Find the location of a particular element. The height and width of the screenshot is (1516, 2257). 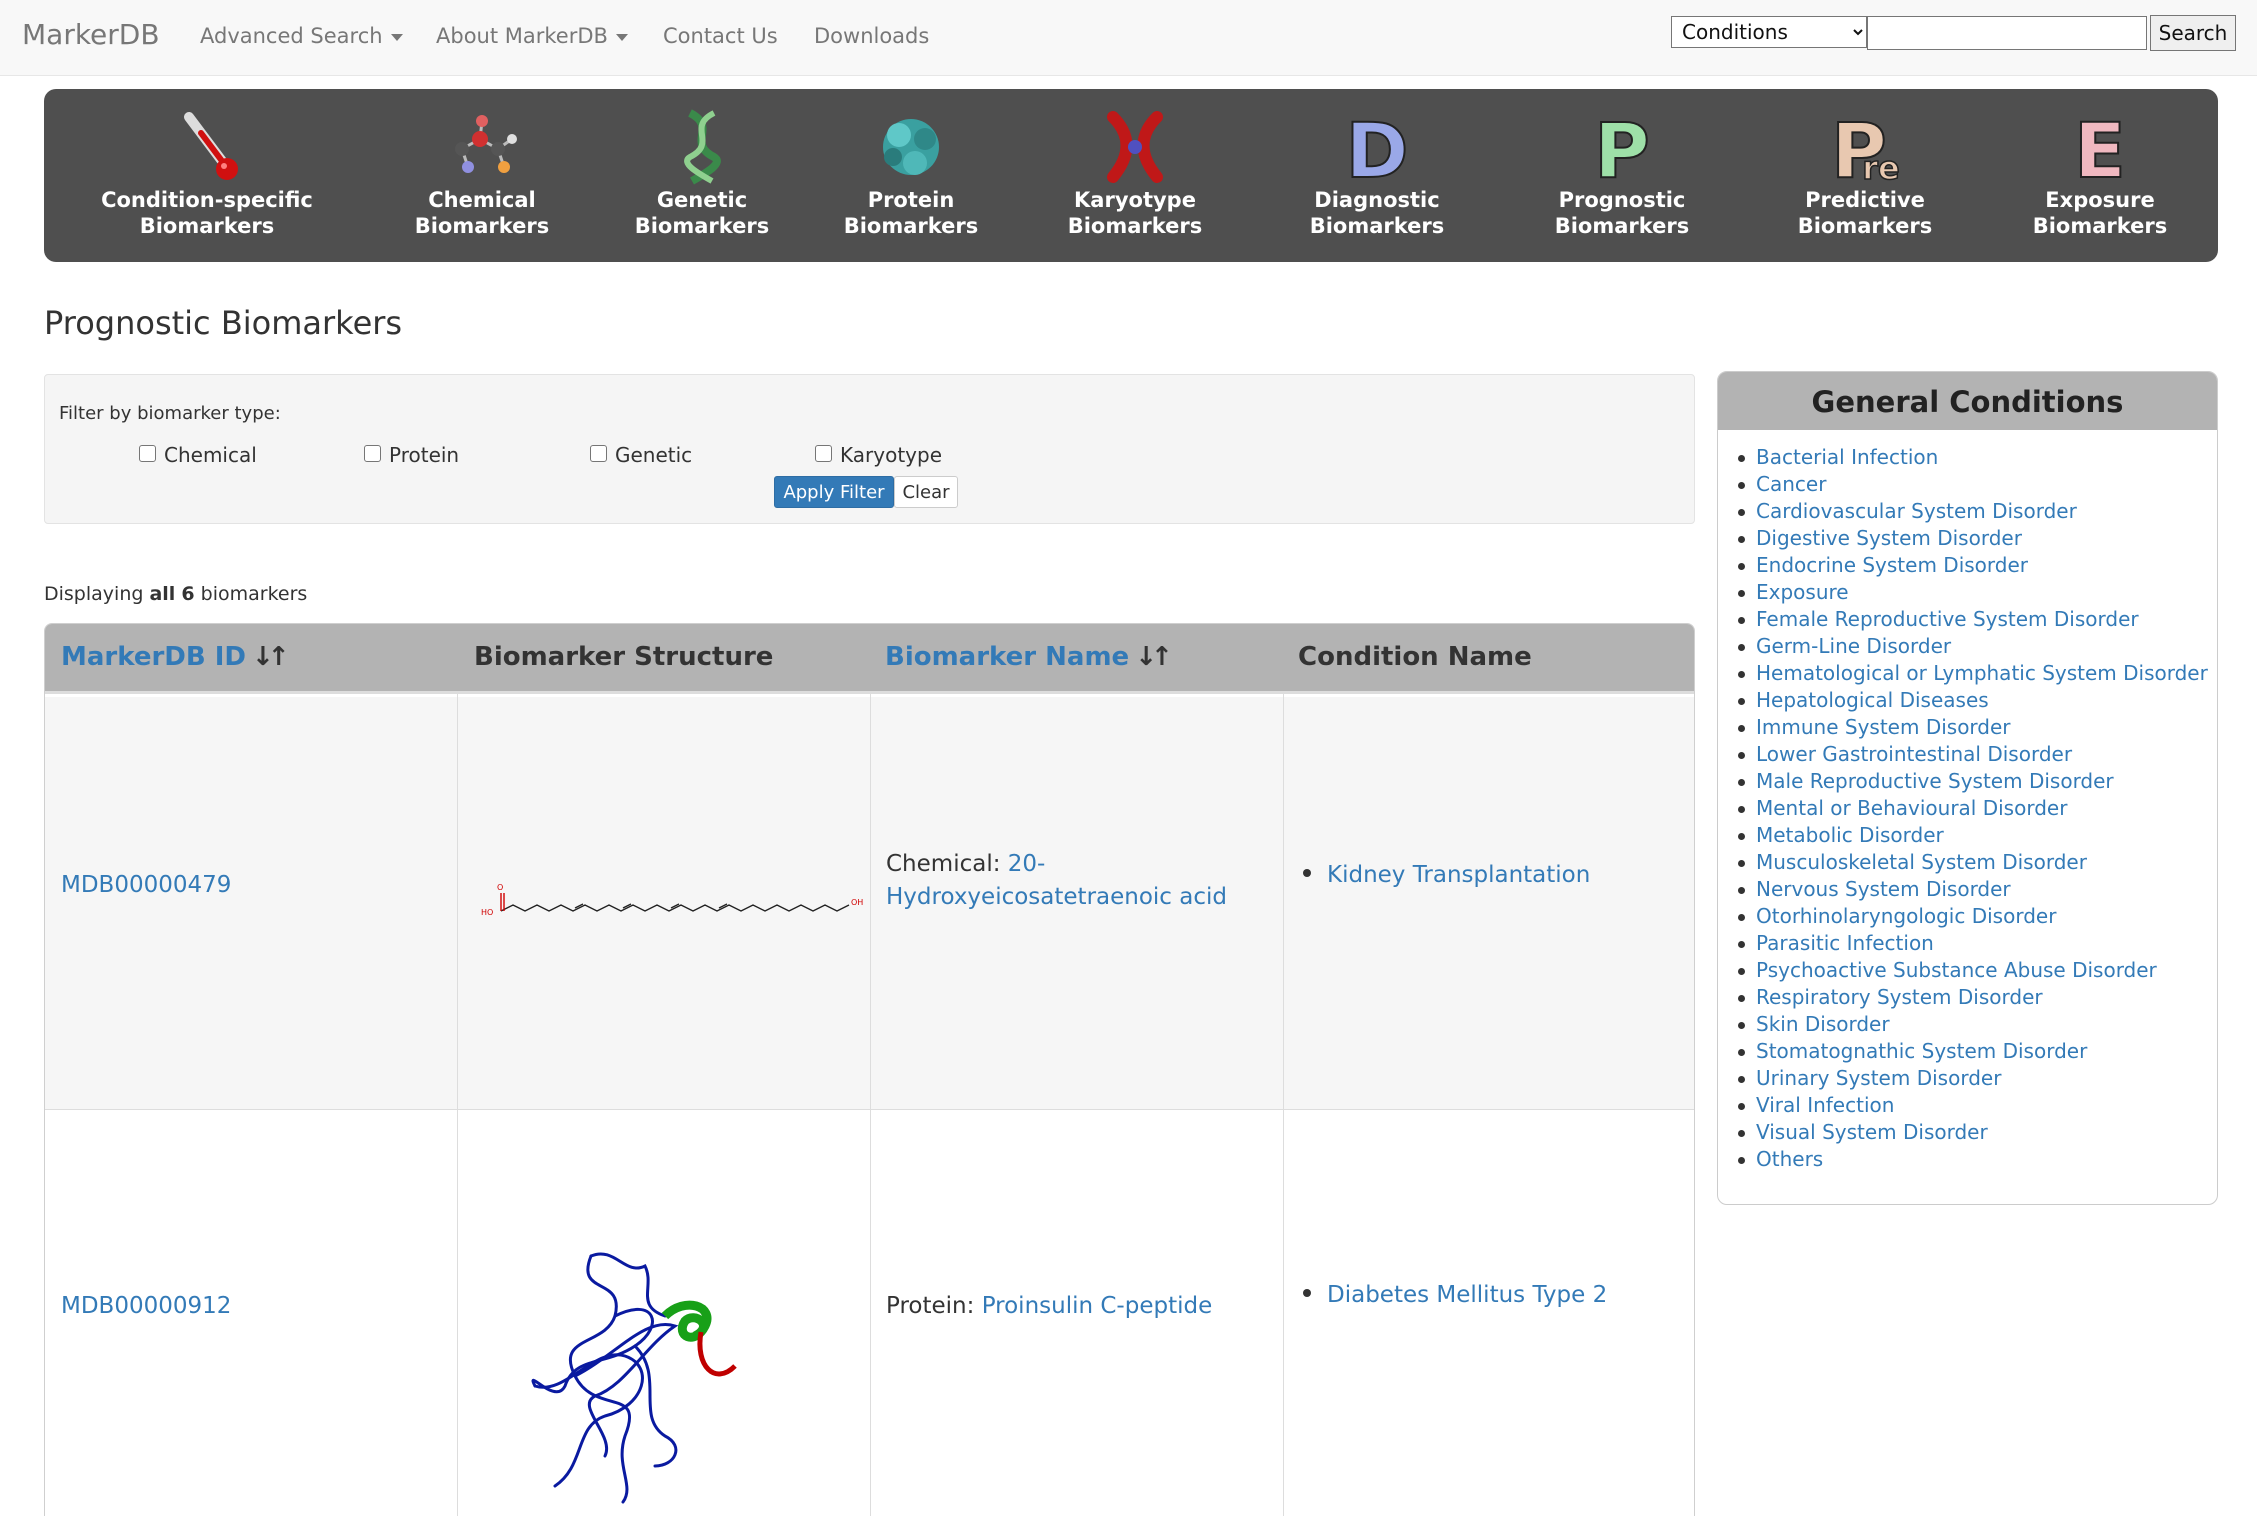

condition-list-item: Female Reproductive System Disorder is located at coordinates (1967, 620).